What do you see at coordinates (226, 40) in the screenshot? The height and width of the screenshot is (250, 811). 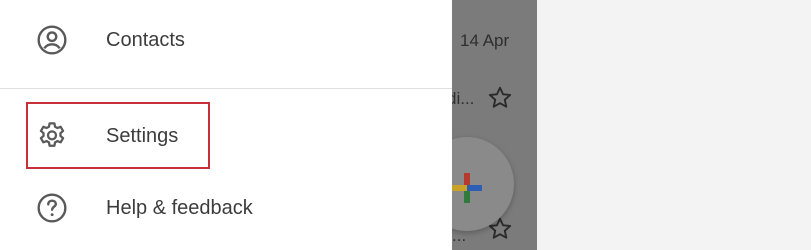 I see `drawer-item-contacts: Contacts` at bounding box center [226, 40].